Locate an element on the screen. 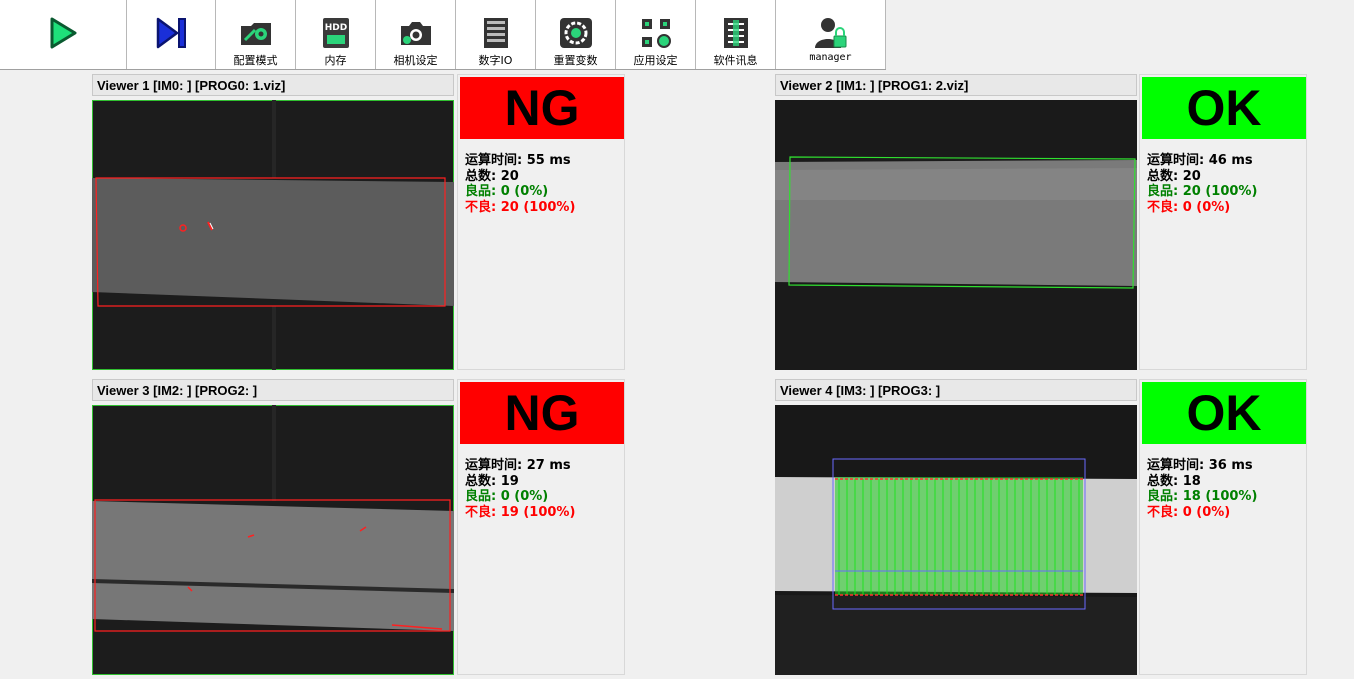  viewer-2: Viewer 2 [IM1: ] [PROG1: 2.viz] is located at coordinates (956, 224).